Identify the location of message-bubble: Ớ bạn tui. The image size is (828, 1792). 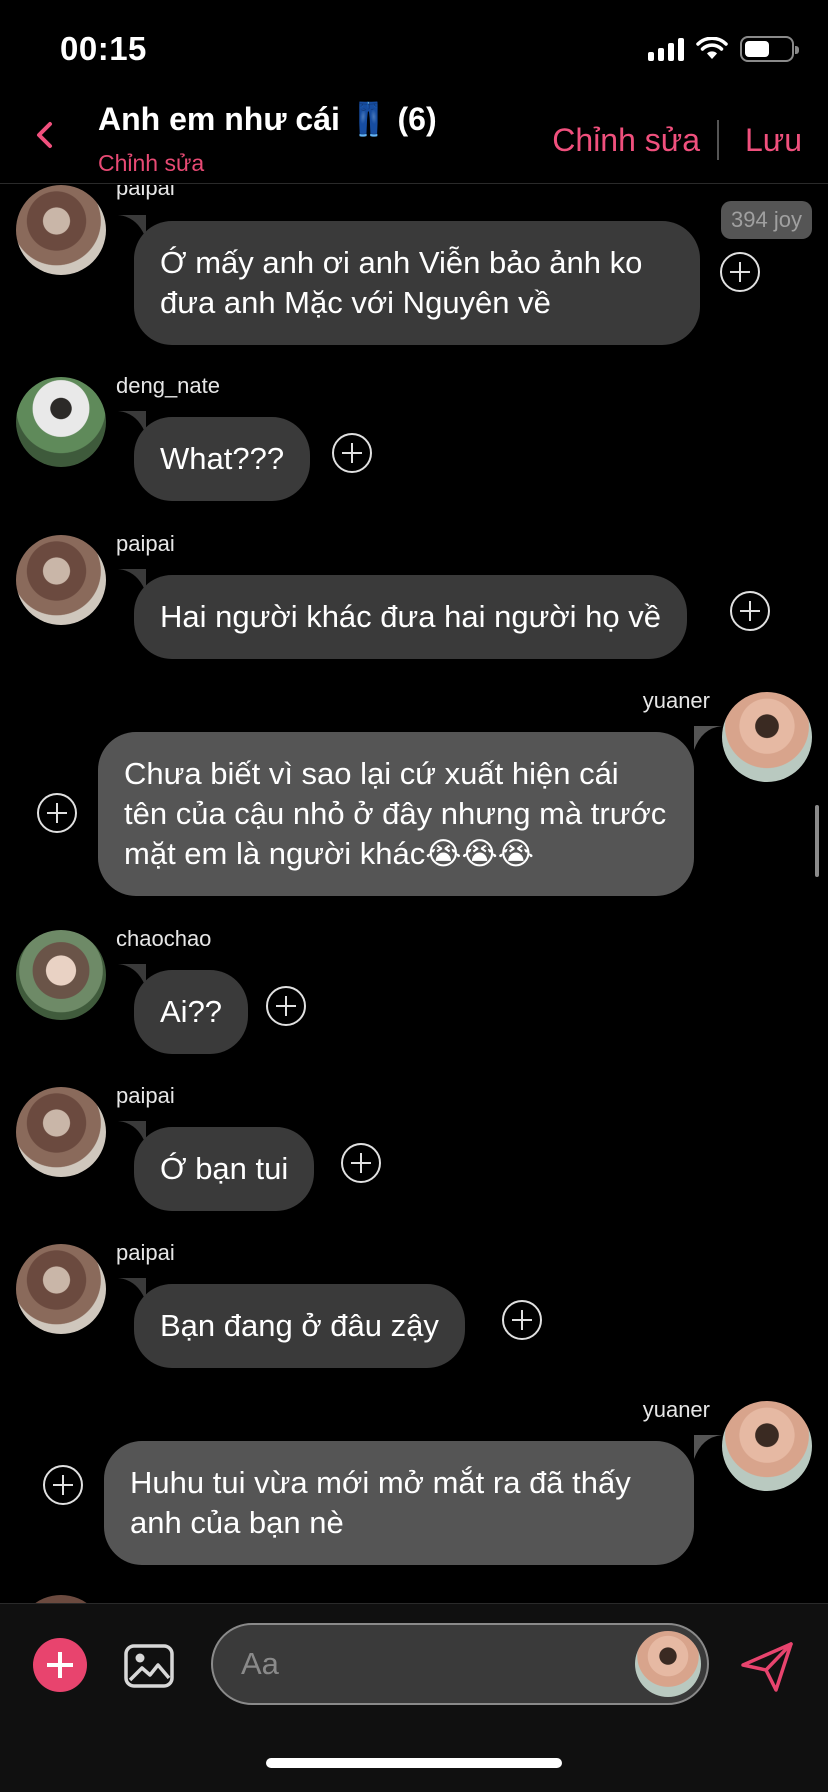
(224, 1169).